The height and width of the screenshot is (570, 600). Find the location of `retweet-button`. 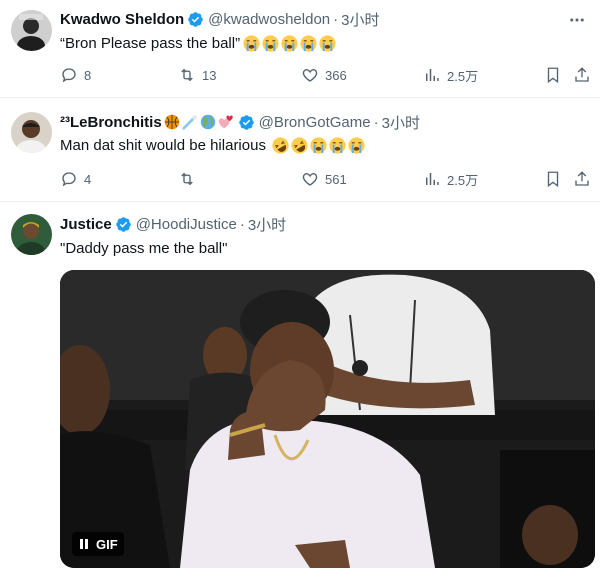

retweet-button is located at coordinates (190, 179).